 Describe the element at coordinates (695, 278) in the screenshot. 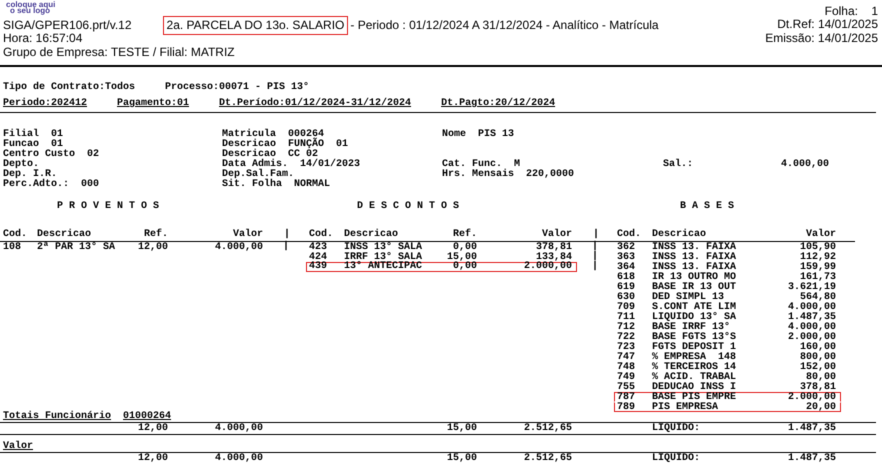

I see `table-cell-text: IR 13 OUTRO MO` at that location.